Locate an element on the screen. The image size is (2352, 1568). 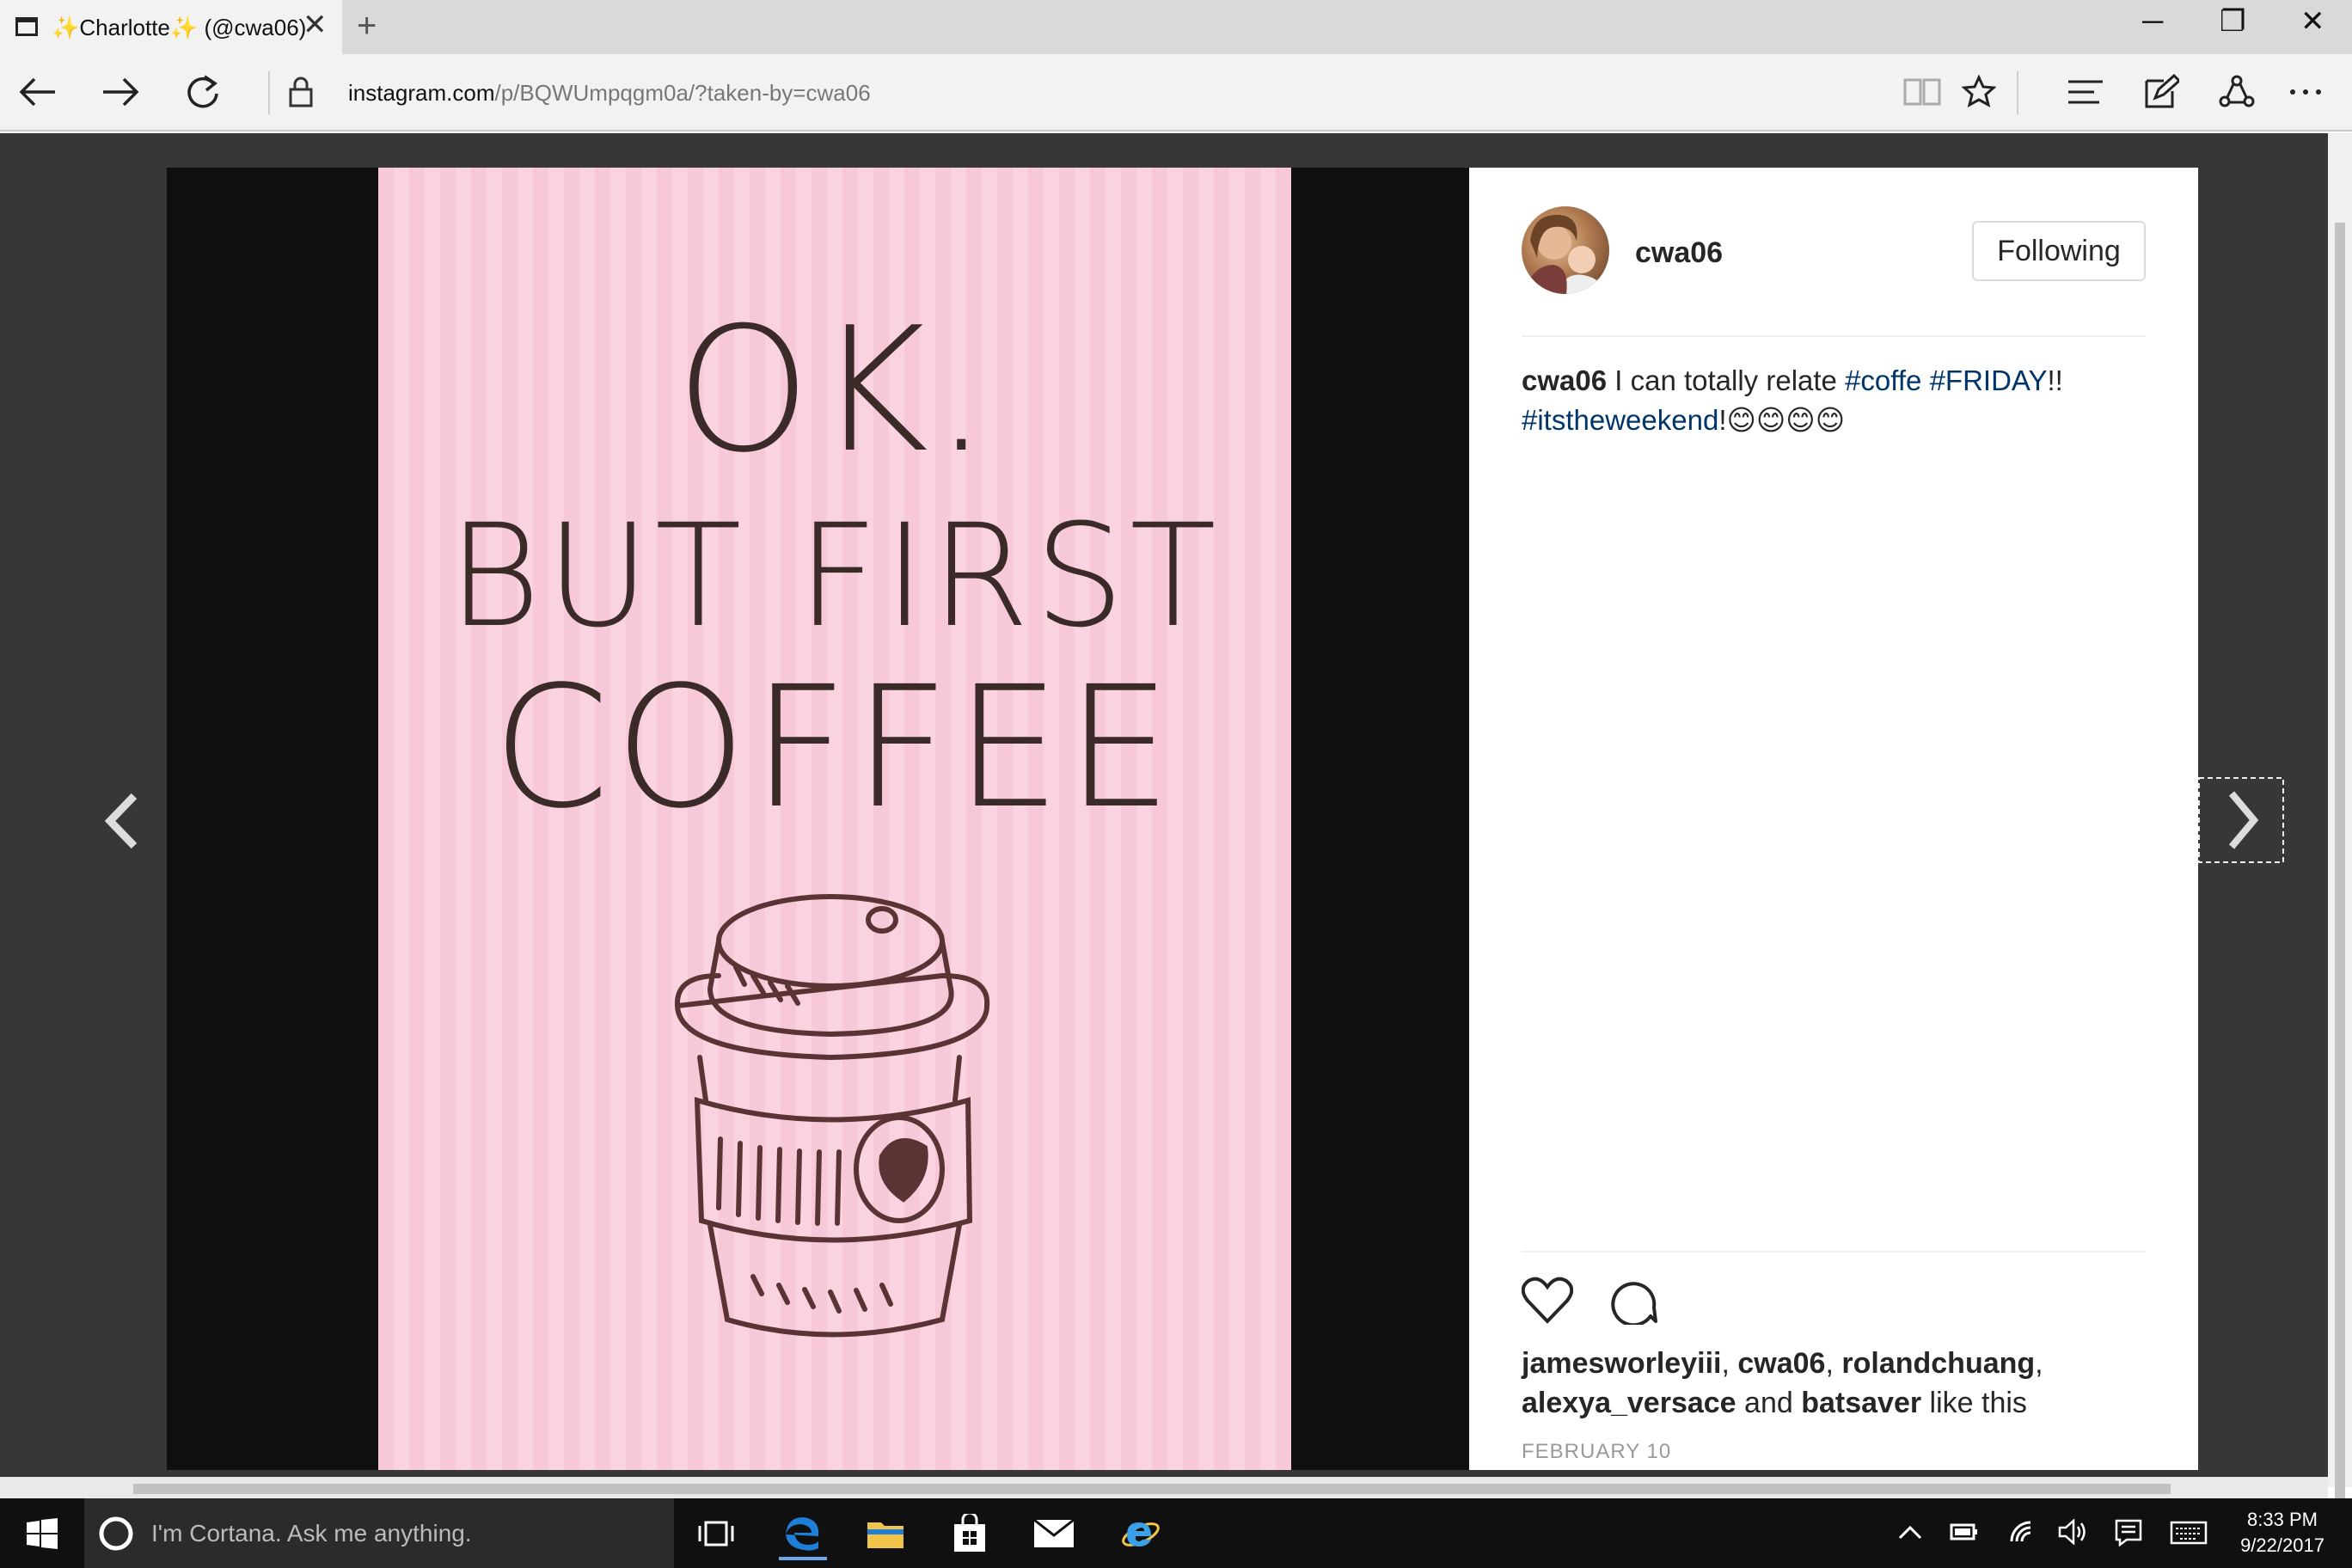
following-button: Following is located at coordinates (2059, 251).